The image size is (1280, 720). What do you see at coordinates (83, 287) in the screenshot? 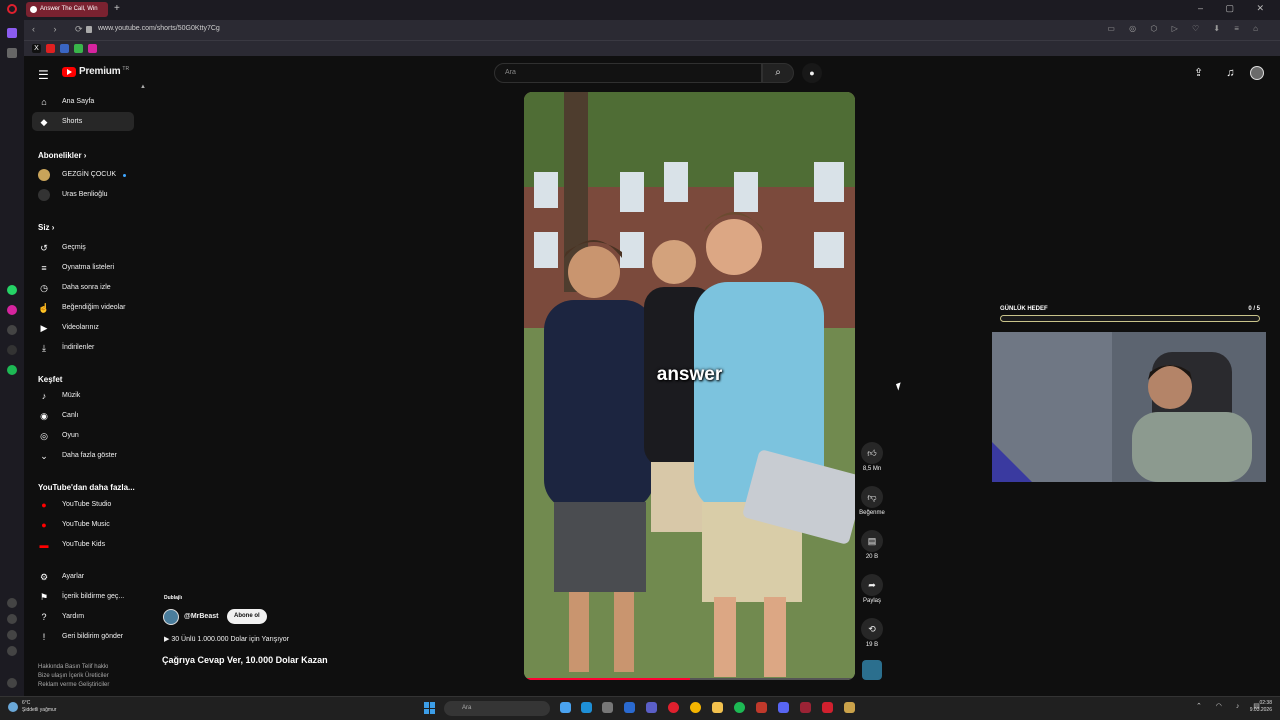
I see `sidebar-item-watch-later: ◷ Daha sonra izle` at bounding box center [83, 287].